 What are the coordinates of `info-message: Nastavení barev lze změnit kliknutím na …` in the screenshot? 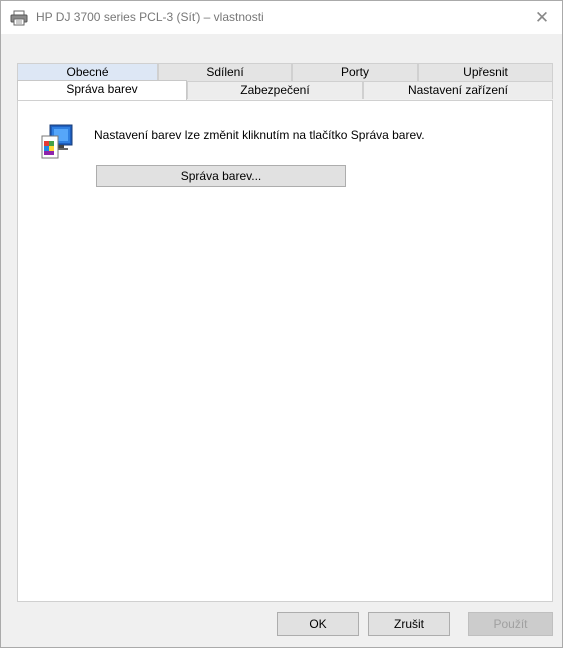 It's located at (259, 135).